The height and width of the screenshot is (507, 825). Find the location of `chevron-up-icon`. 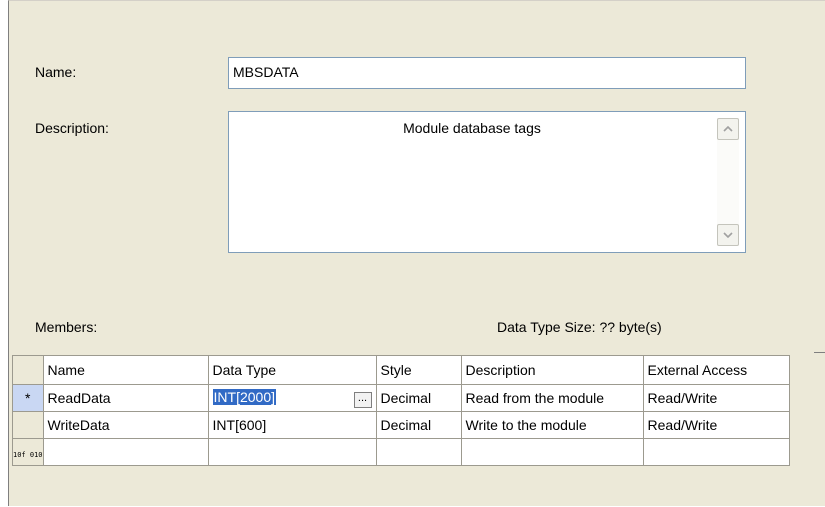

chevron-up-icon is located at coordinates (728, 129).